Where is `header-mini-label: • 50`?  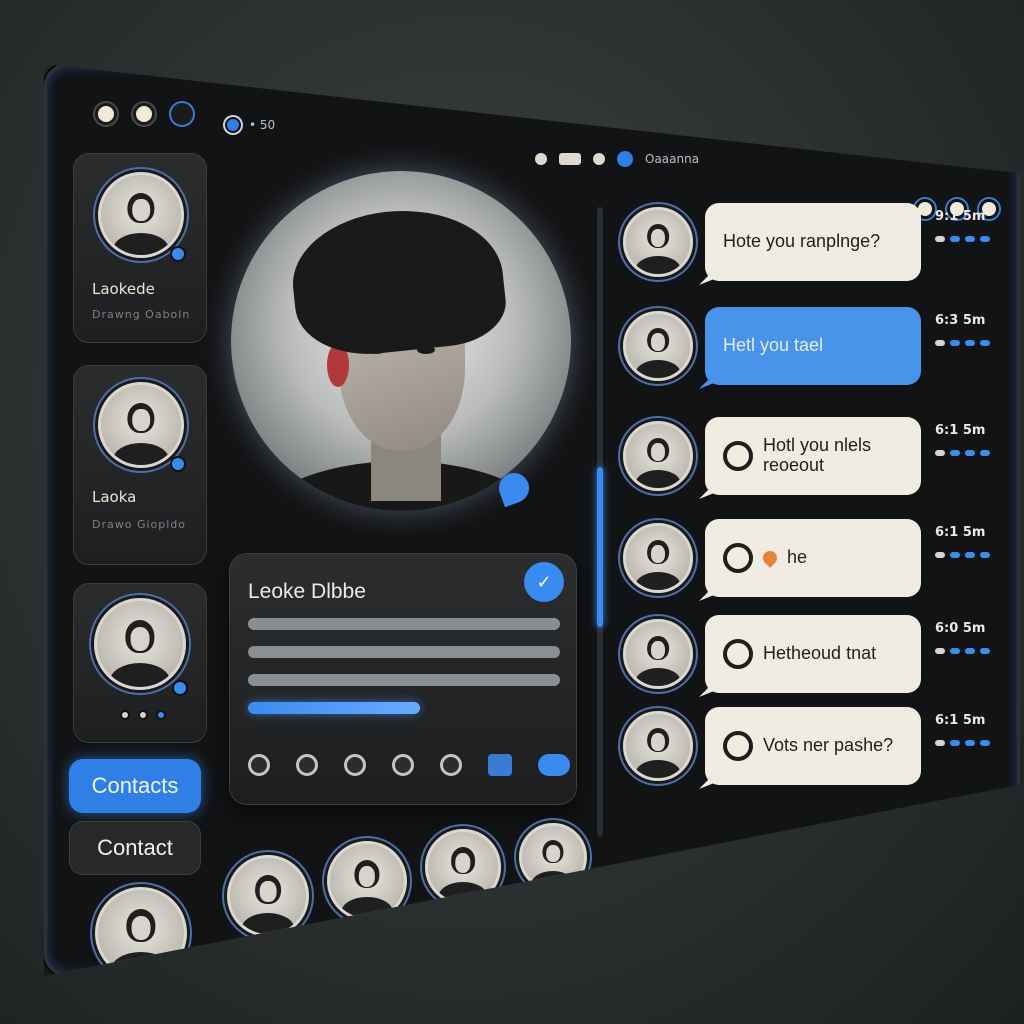 header-mini-label: • 50 is located at coordinates (262, 125).